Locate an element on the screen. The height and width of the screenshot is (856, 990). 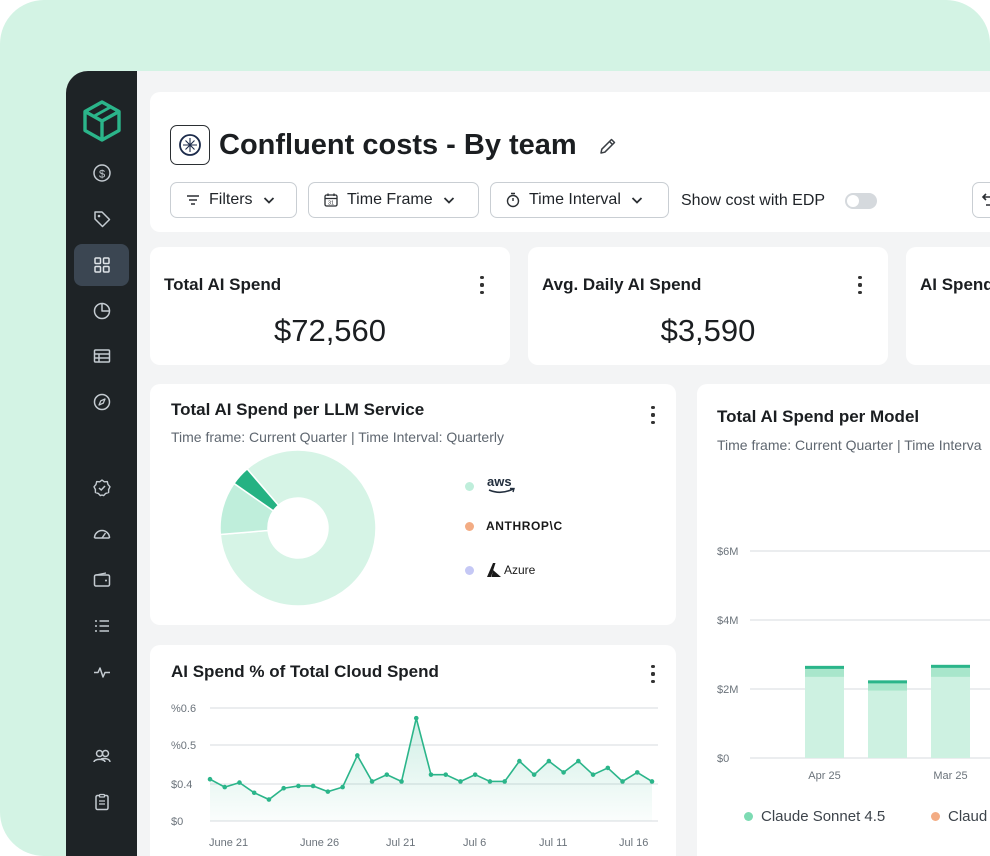
x-tick-label: Jul 21 is located at coordinates (400, 843).